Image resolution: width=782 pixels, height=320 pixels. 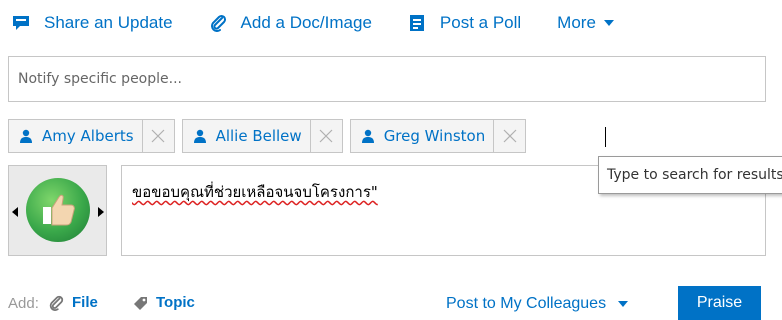 I want to click on text-cursor, so click(x=605, y=137).